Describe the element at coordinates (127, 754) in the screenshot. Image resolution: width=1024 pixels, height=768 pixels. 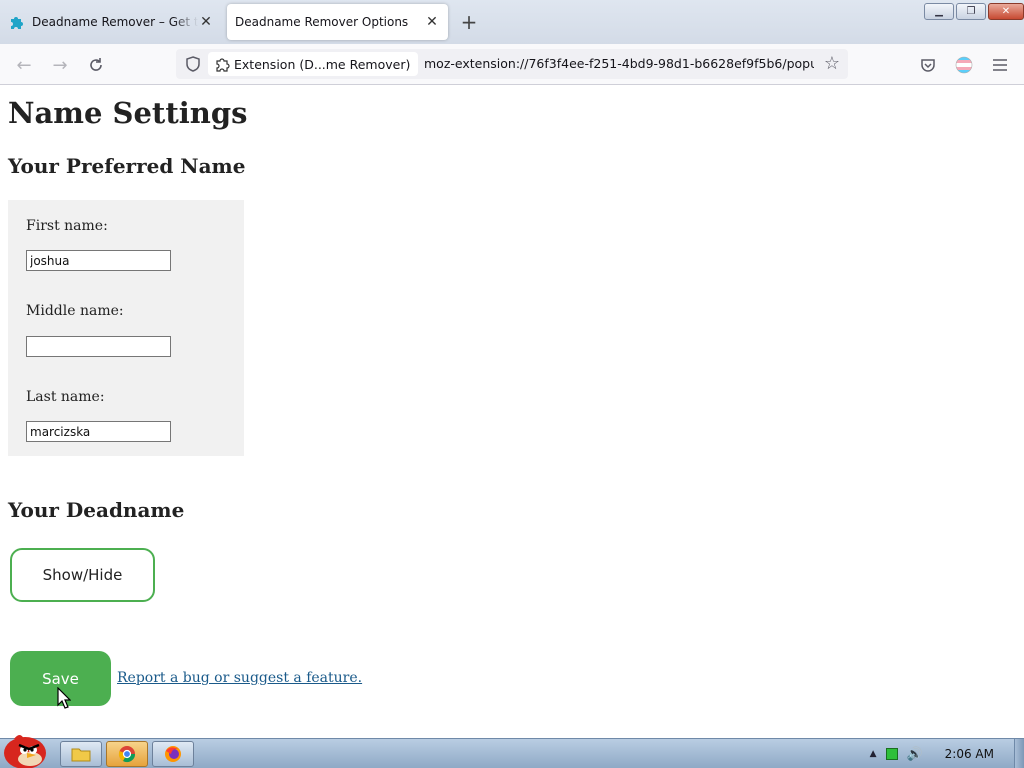
I see `chrome-taskbar-icon` at that location.